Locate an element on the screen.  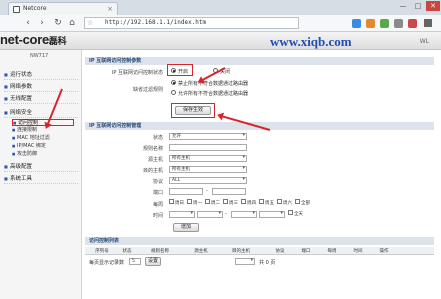
time-end-min-select is located at coordinates (272, 214).